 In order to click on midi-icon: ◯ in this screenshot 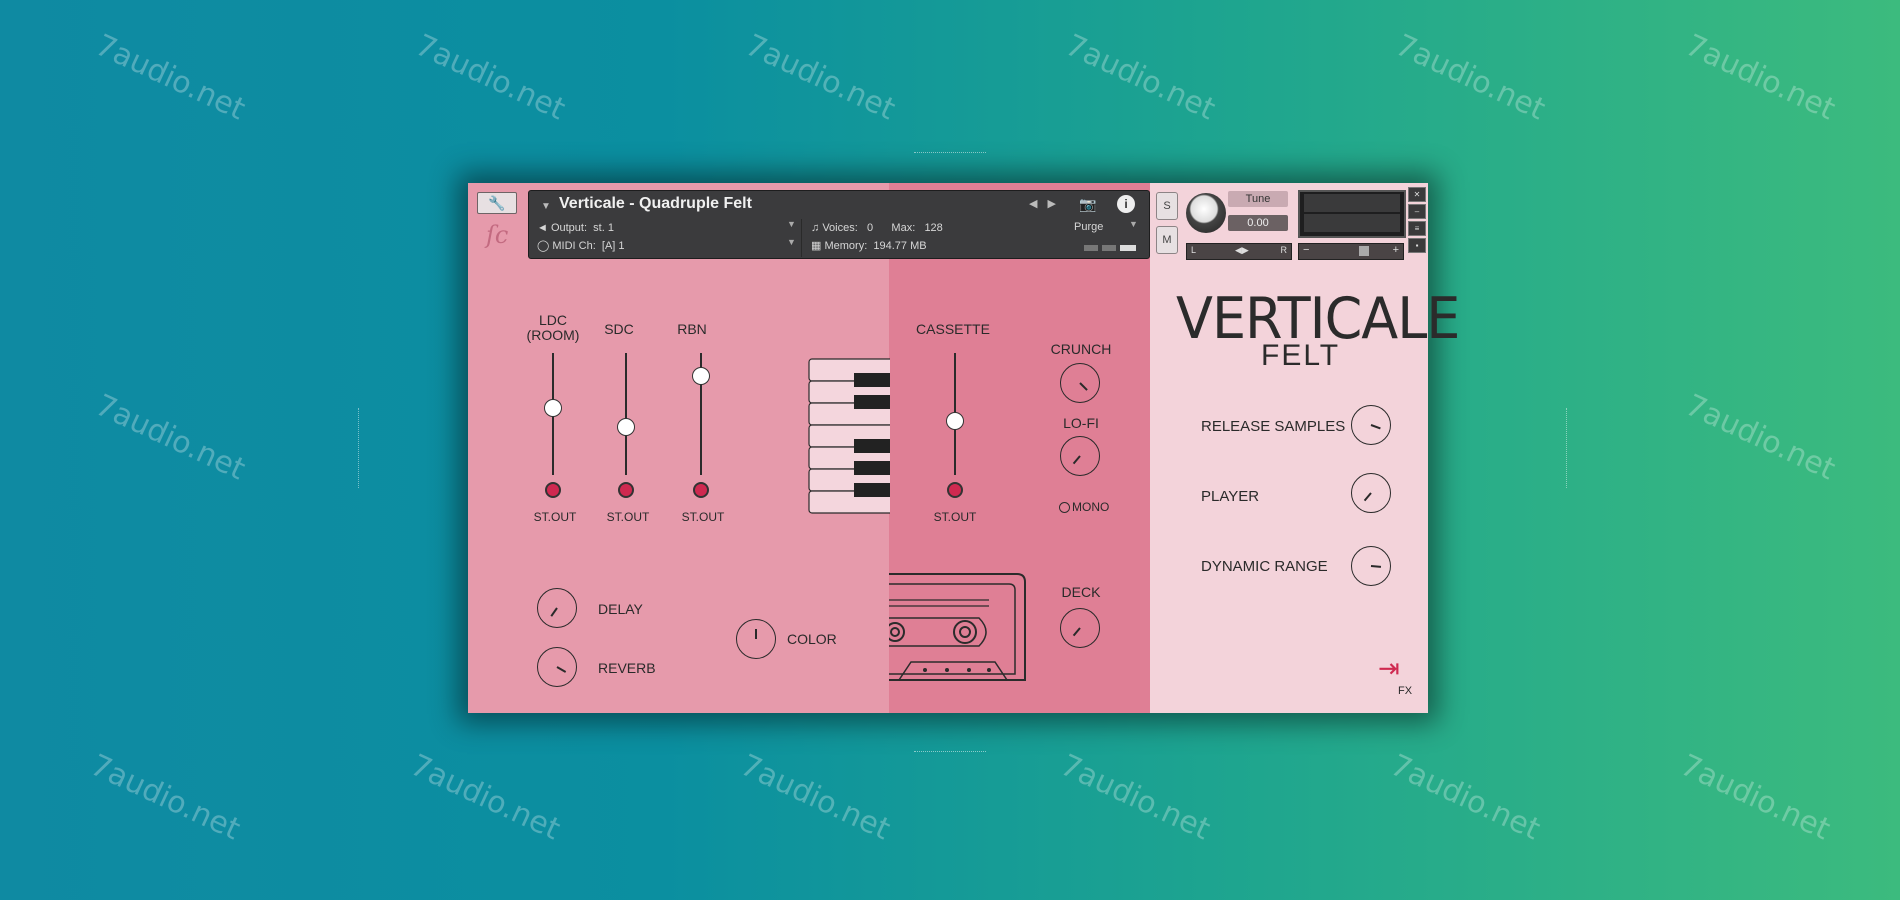, I will do `click(543, 246)`.